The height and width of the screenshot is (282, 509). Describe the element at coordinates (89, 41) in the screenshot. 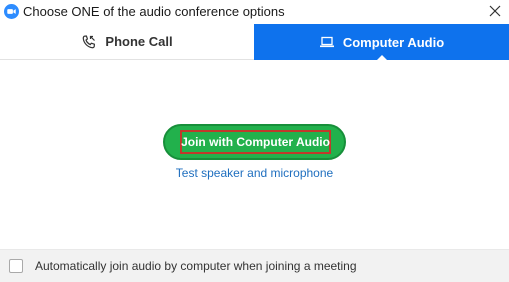

I see `phone-icon` at that location.